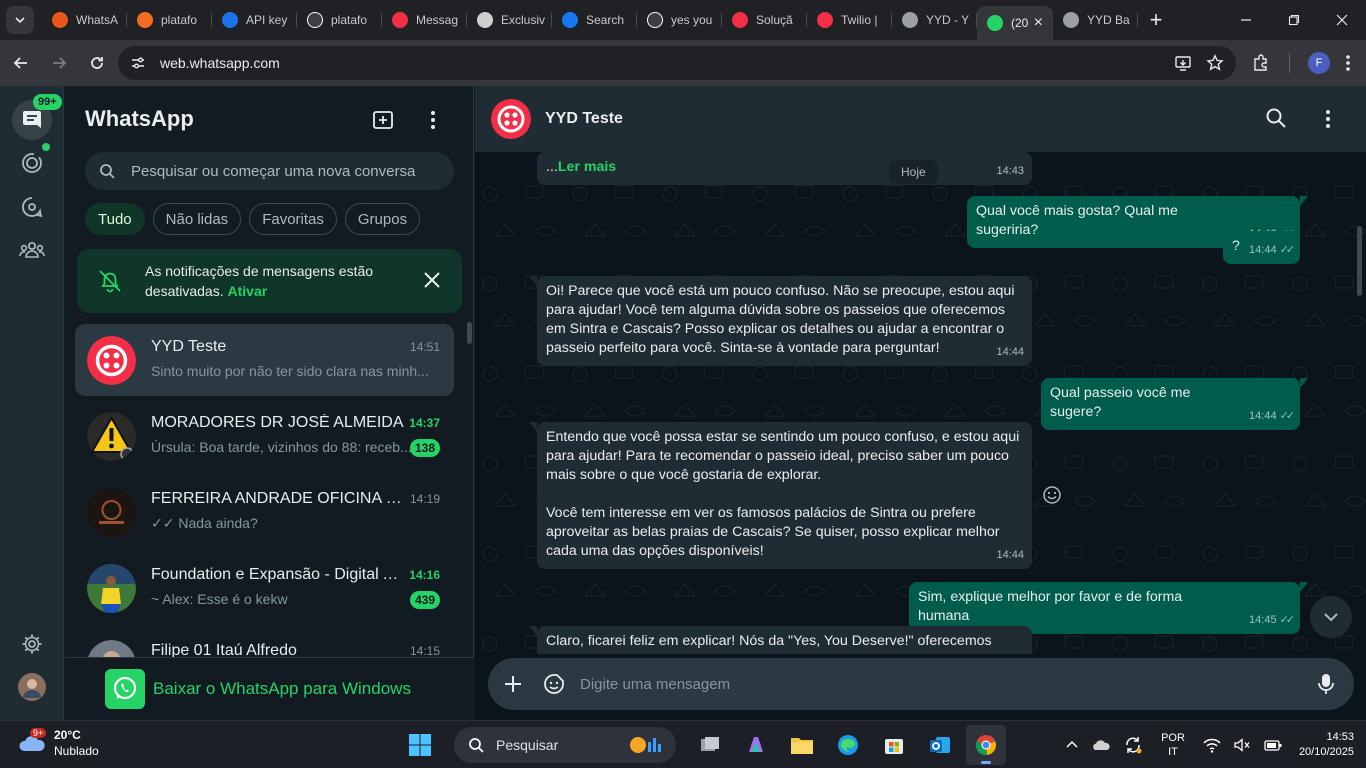 The width and height of the screenshot is (1366, 768). I want to click on microsoft365-button, so click(756, 745).